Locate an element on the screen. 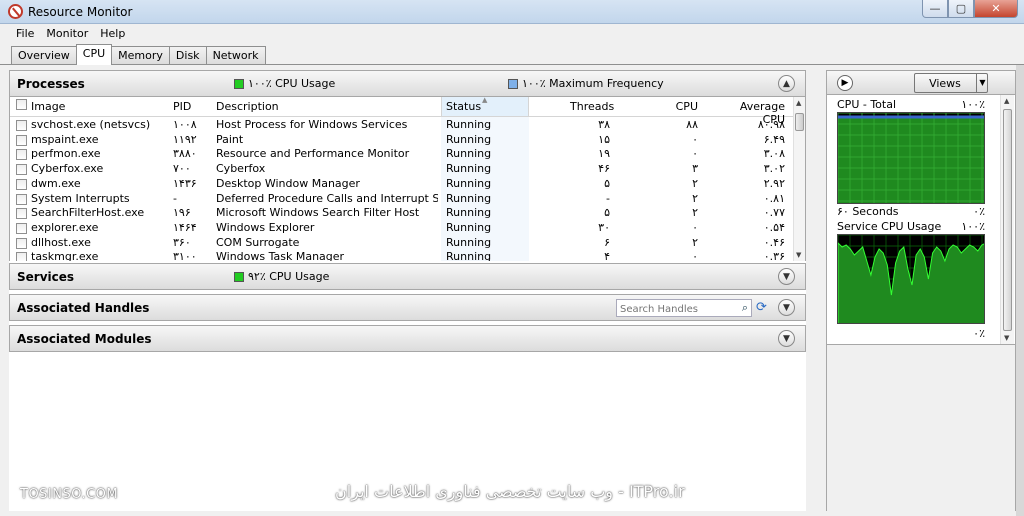  close-button: ✕ is located at coordinates (996, 9).